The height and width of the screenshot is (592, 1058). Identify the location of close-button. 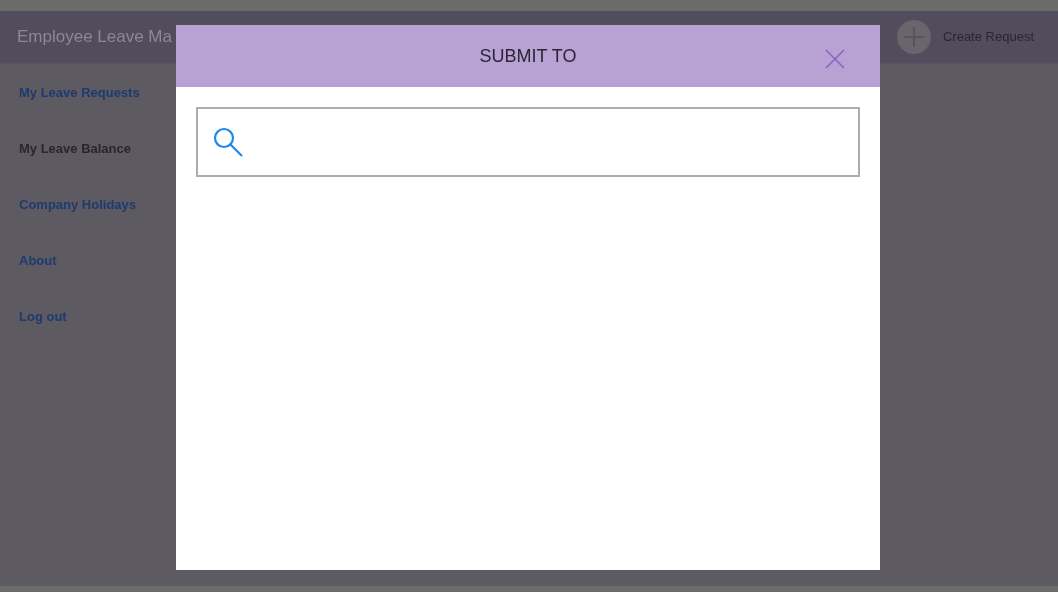
(835, 57).